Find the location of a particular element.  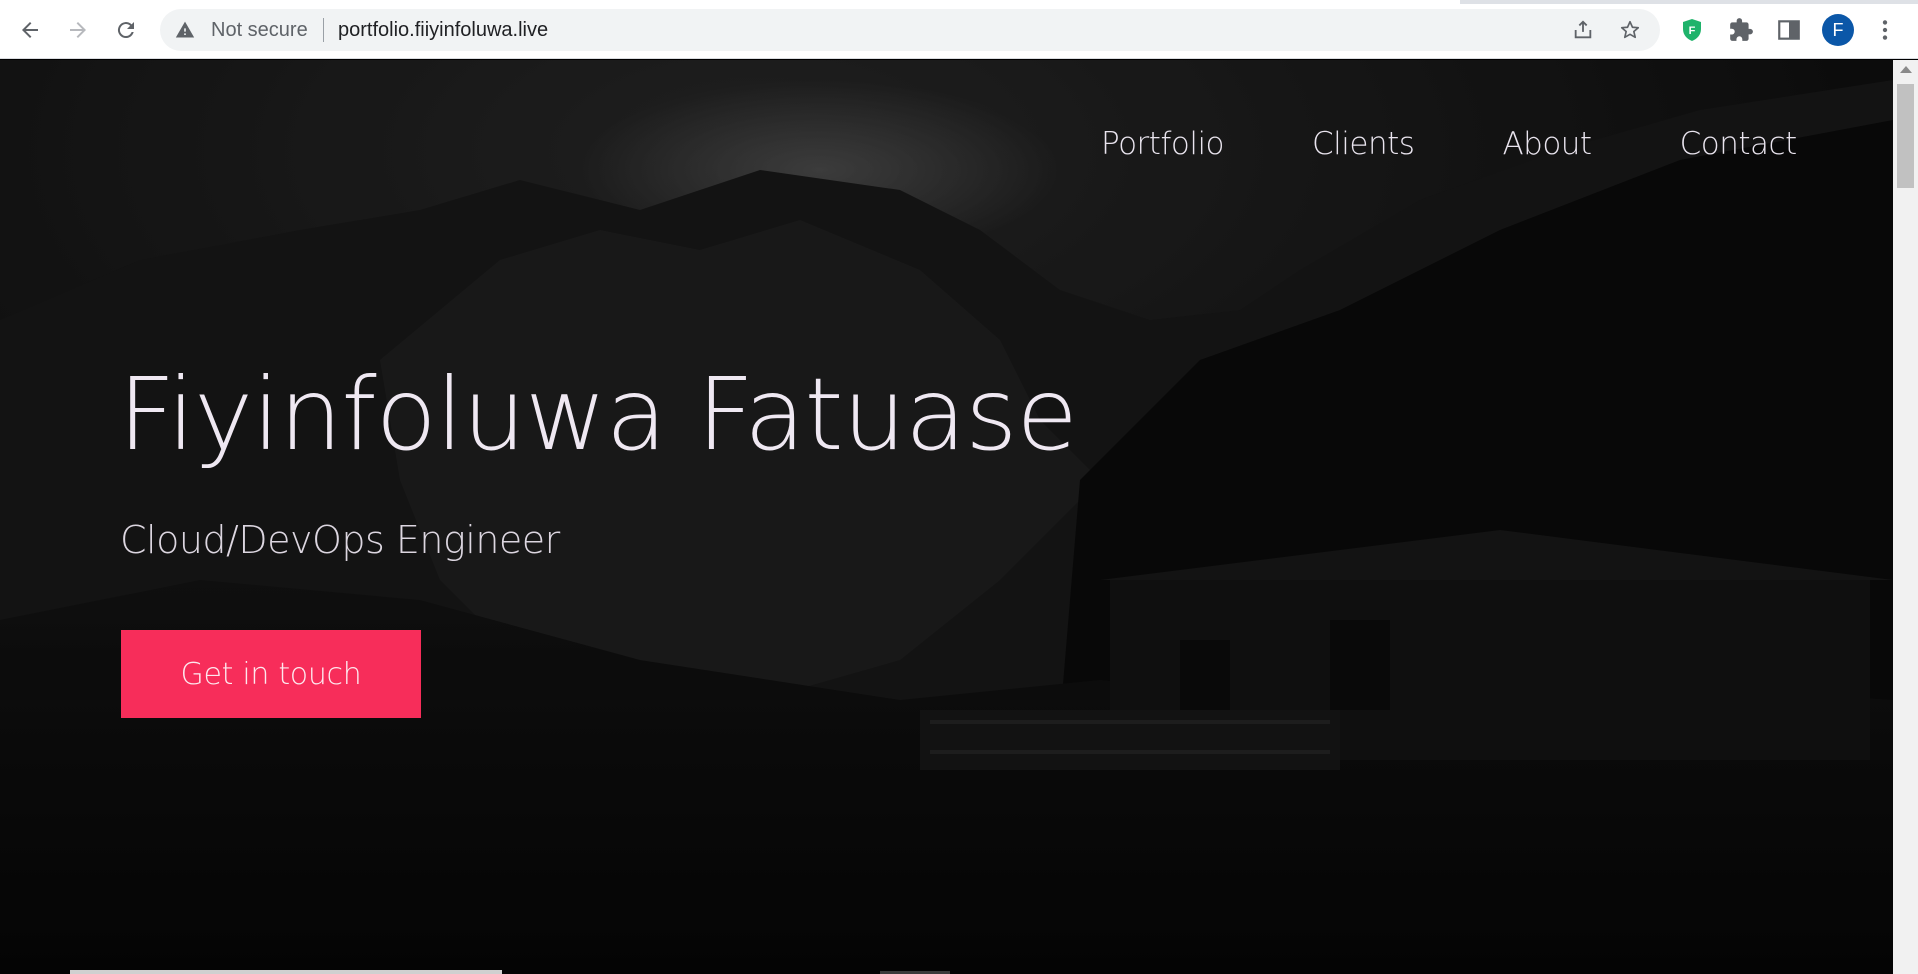

profile-avatar: F is located at coordinates (1838, 30).